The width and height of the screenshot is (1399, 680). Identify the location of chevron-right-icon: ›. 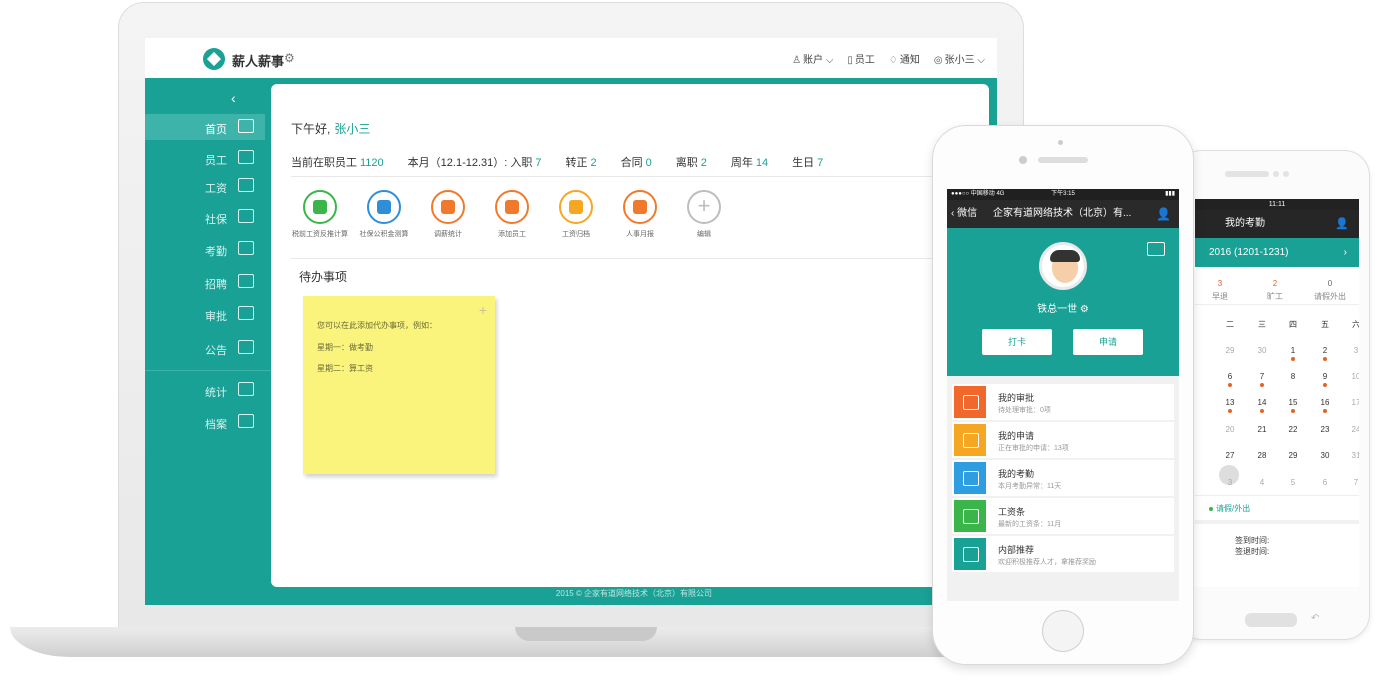
(1345, 252).